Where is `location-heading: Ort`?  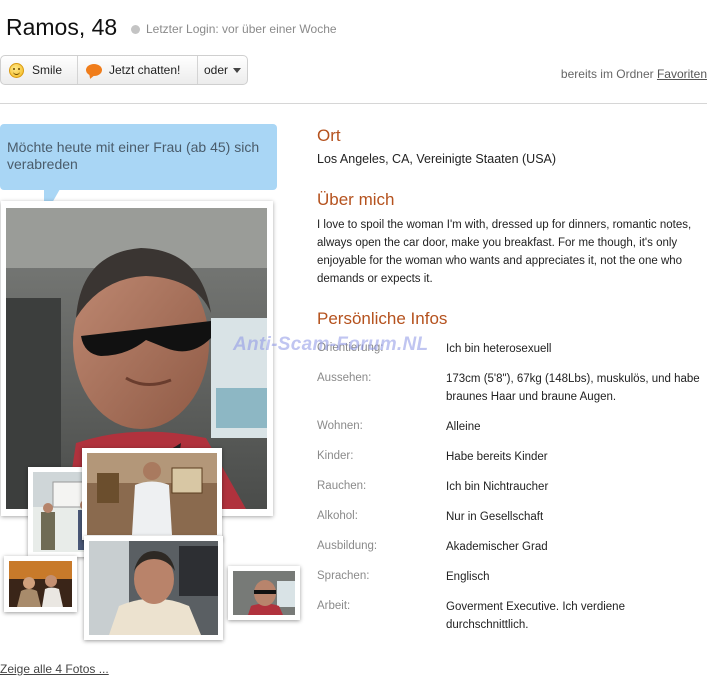 location-heading: Ort is located at coordinates (329, 135).